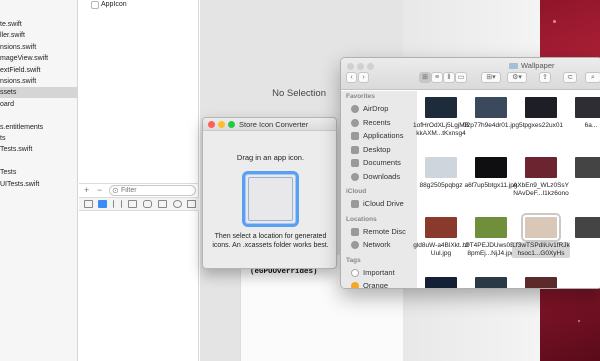 The image size is (600, 361). What do you see at coordinates (38, 70) in the screenshot?
I see `nav-file-item: extField.swift` at bounding box center [38, 70].